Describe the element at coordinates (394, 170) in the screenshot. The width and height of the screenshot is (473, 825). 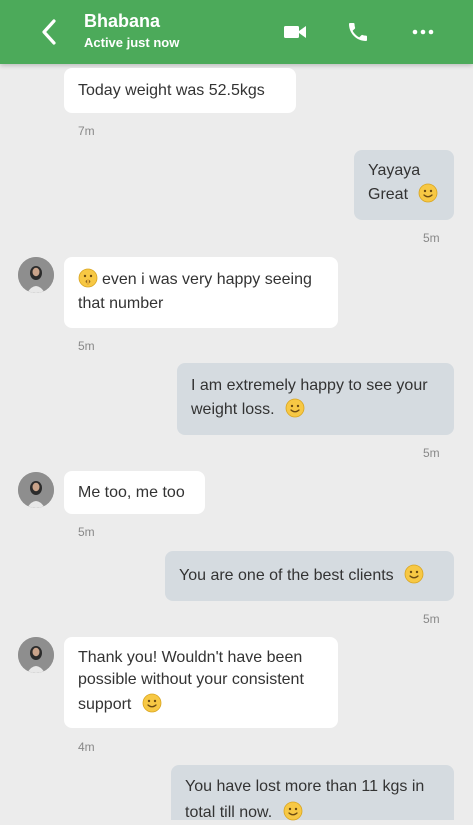
I see `message-text: Yayaya` at that location.